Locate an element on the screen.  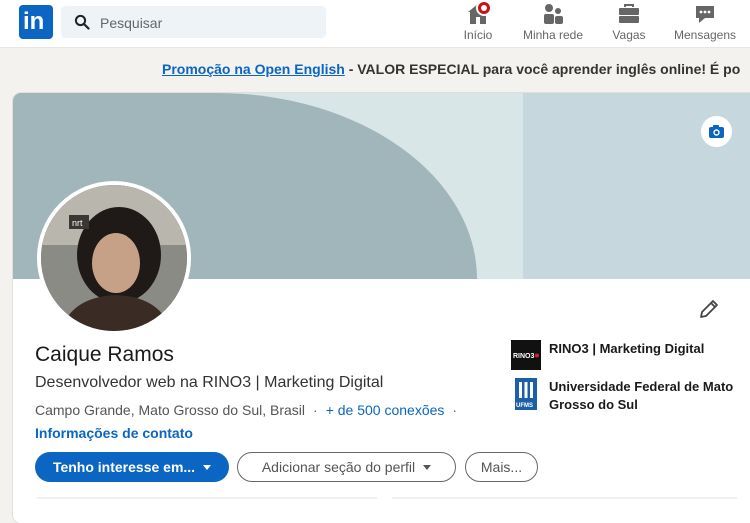
nav-item-messaging: Mensagens is located at coordinates (705, 24).